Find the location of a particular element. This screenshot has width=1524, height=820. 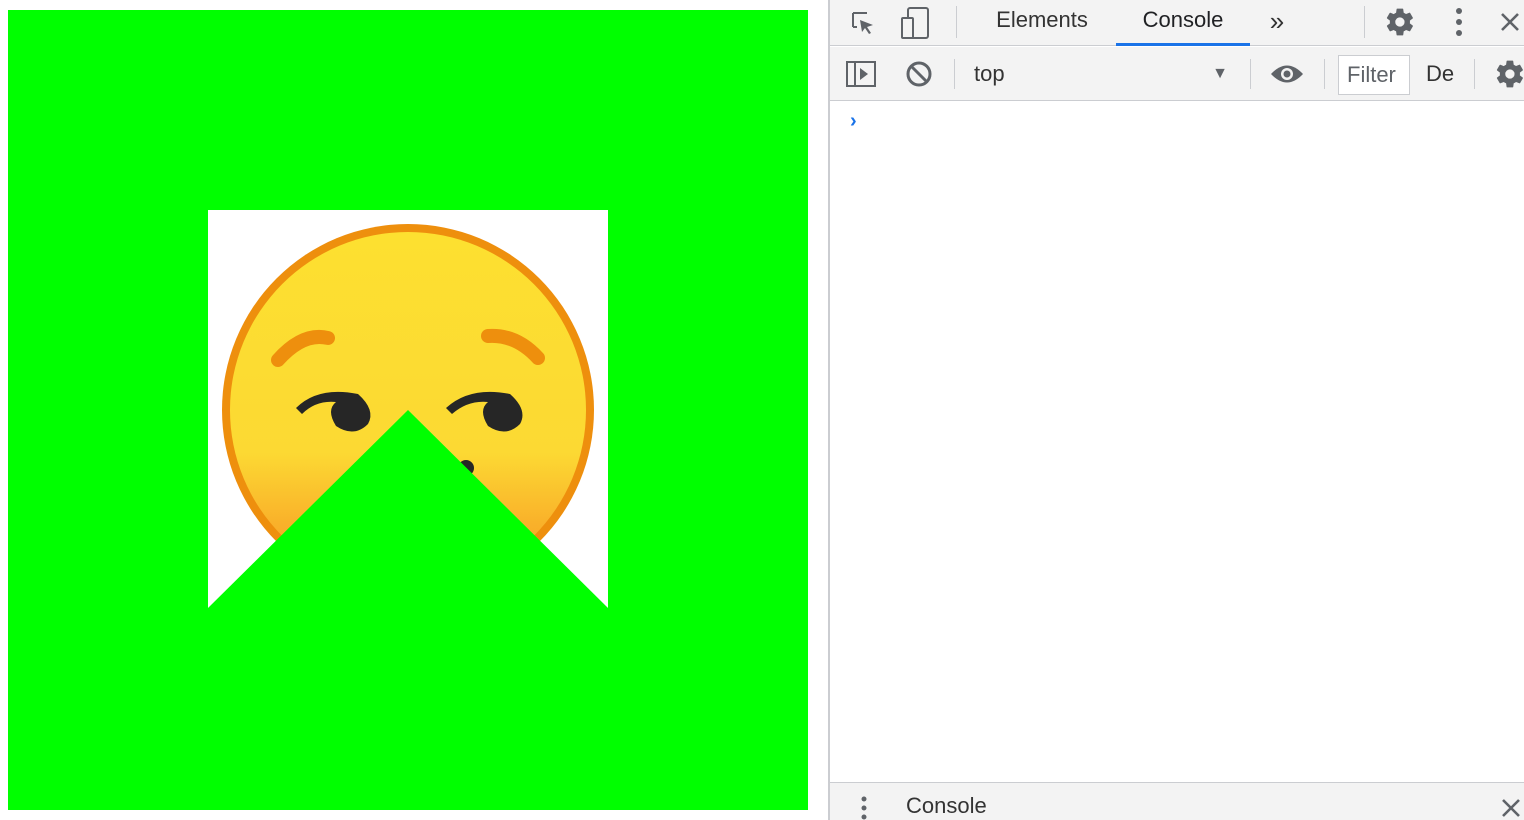

show-sidebar-icon is located at coordinates (861, 74).